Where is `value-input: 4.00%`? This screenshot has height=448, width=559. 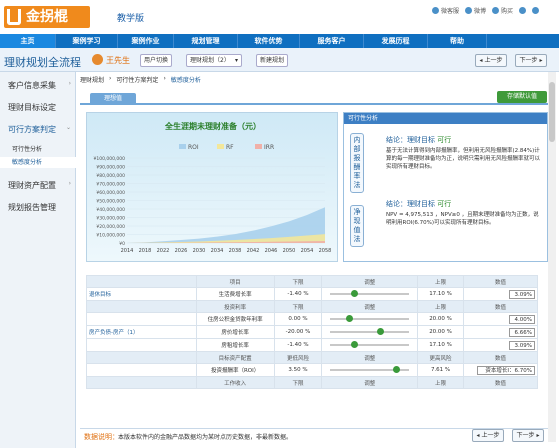
value-input: 4.00% is located at coordinates (522, 319).